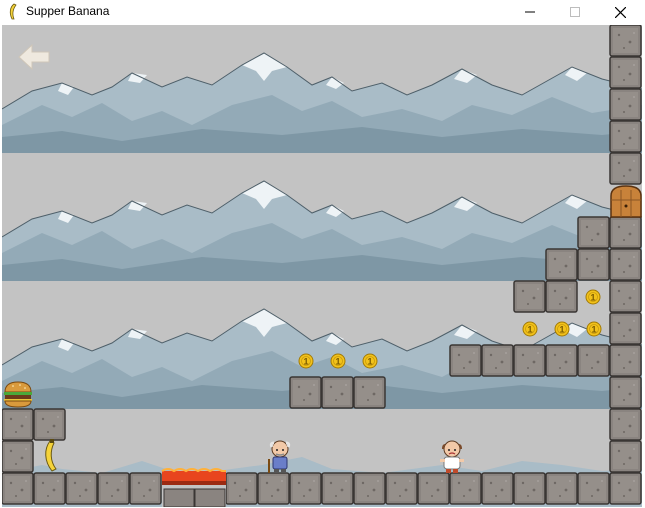 Image resolution: width=645 pixels, height=508 pixels. What do you see at coordinates (306, 488) in the screenshot?
I see `floor` at bounding box center [306, 488].